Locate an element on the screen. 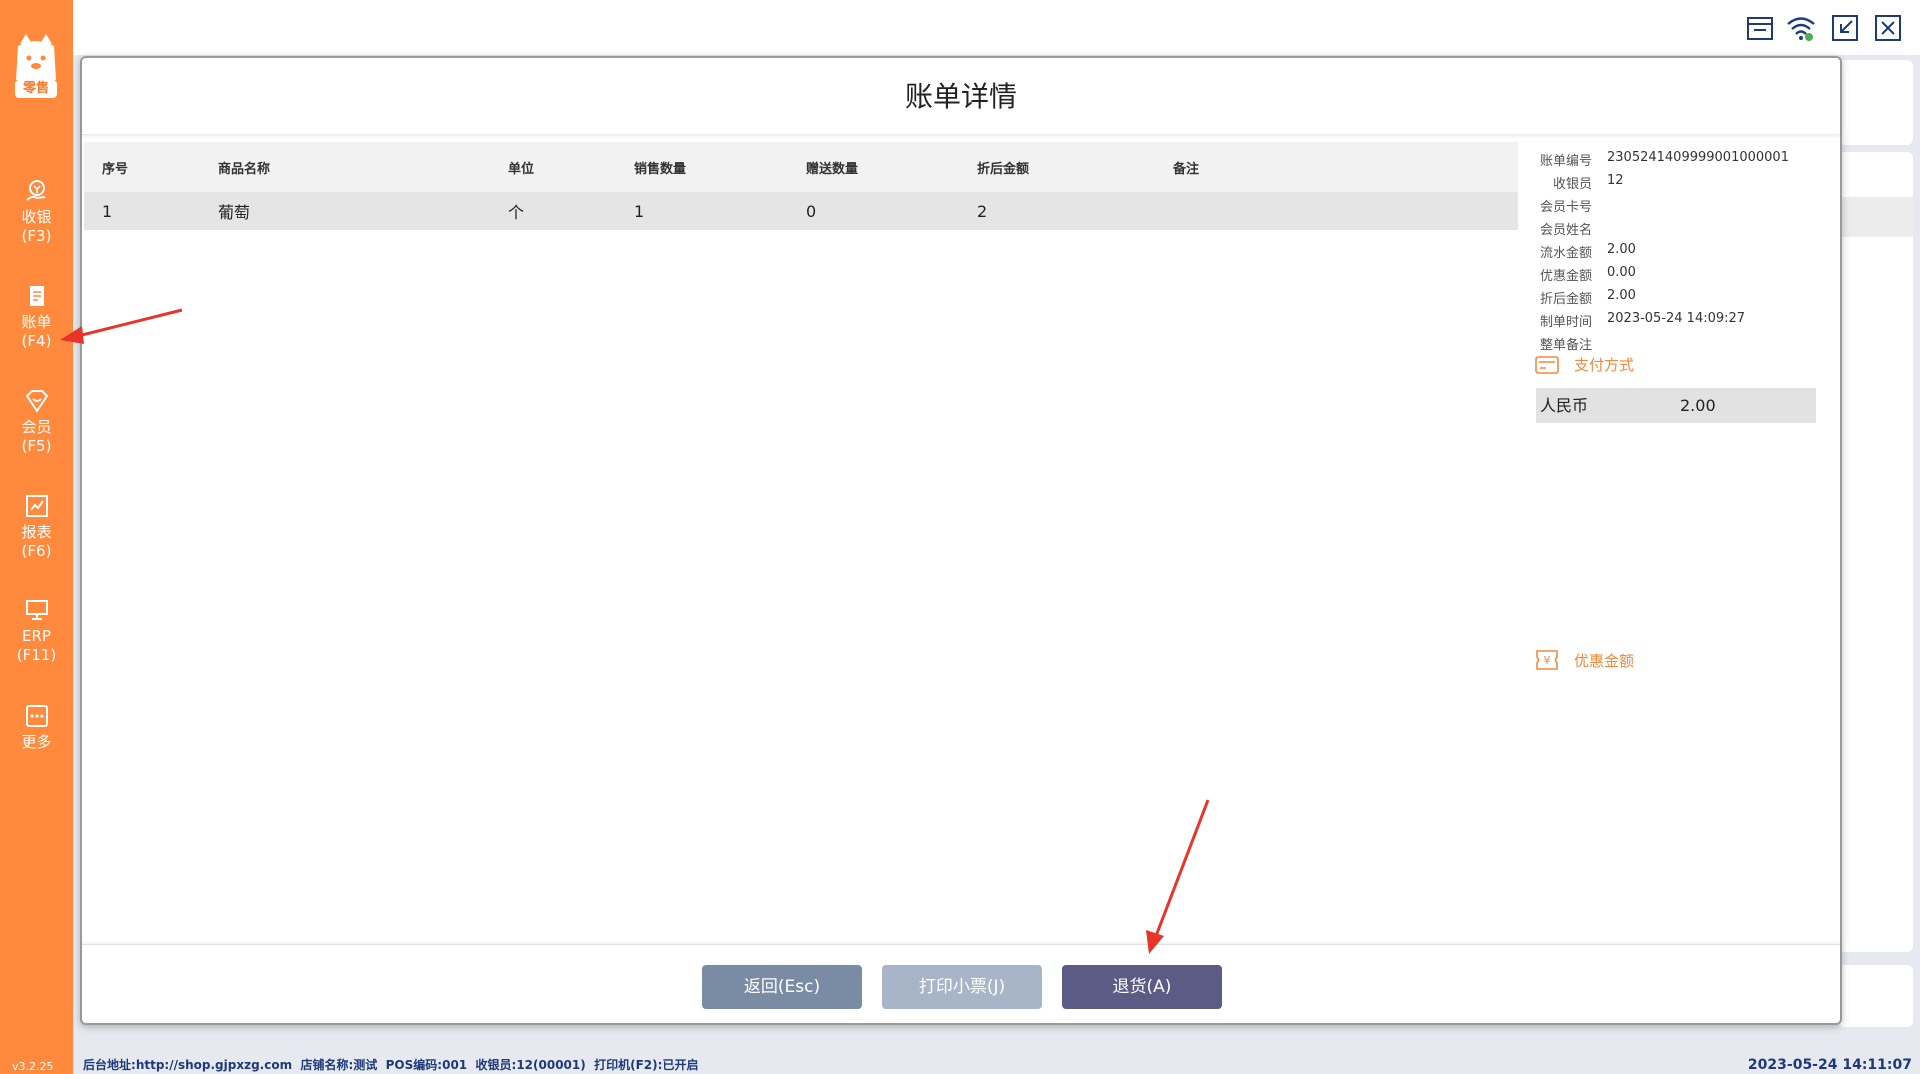  created-time-label: 制单时间 is located at coordinates (1565, 322).